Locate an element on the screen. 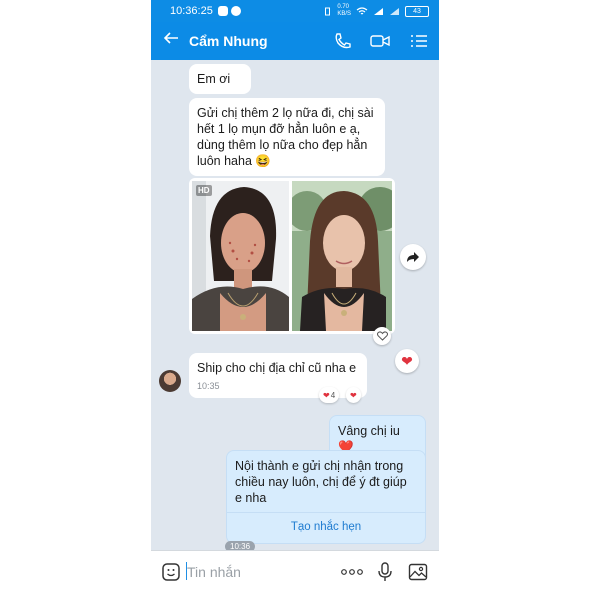  message-input-bar: Tin nhắn is located at coordinates (295, 570).